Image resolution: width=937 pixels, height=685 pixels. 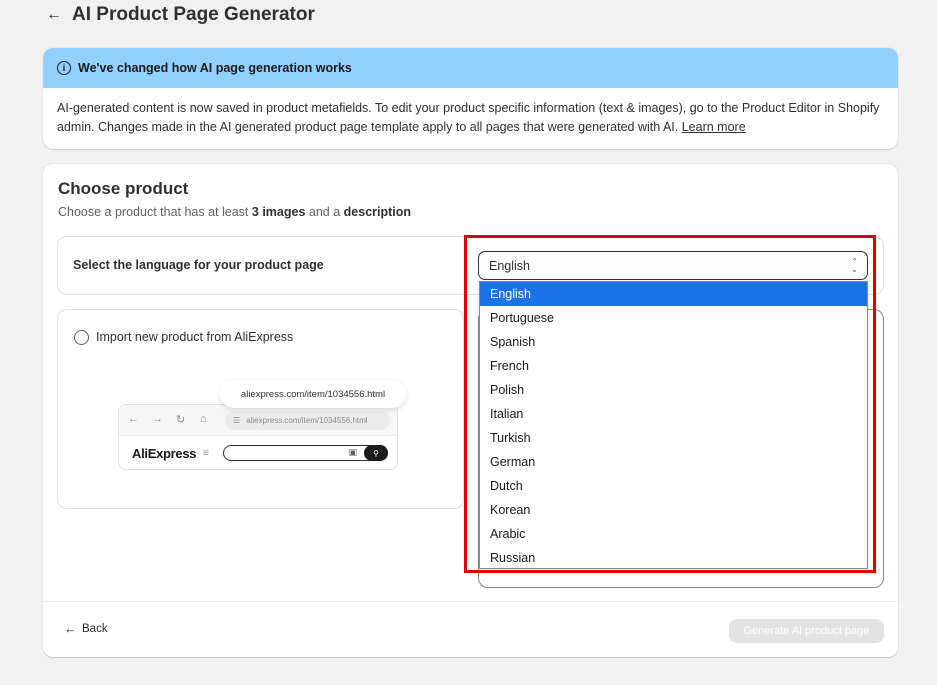 I want to click on footer-divider, so click(x=470, y=601).